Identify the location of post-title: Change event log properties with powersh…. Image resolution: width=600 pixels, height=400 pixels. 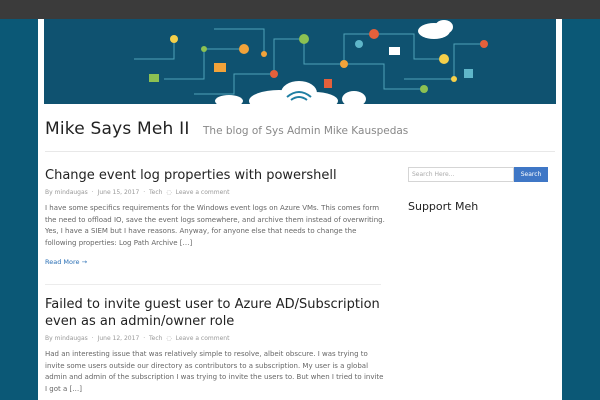
(215, 175).